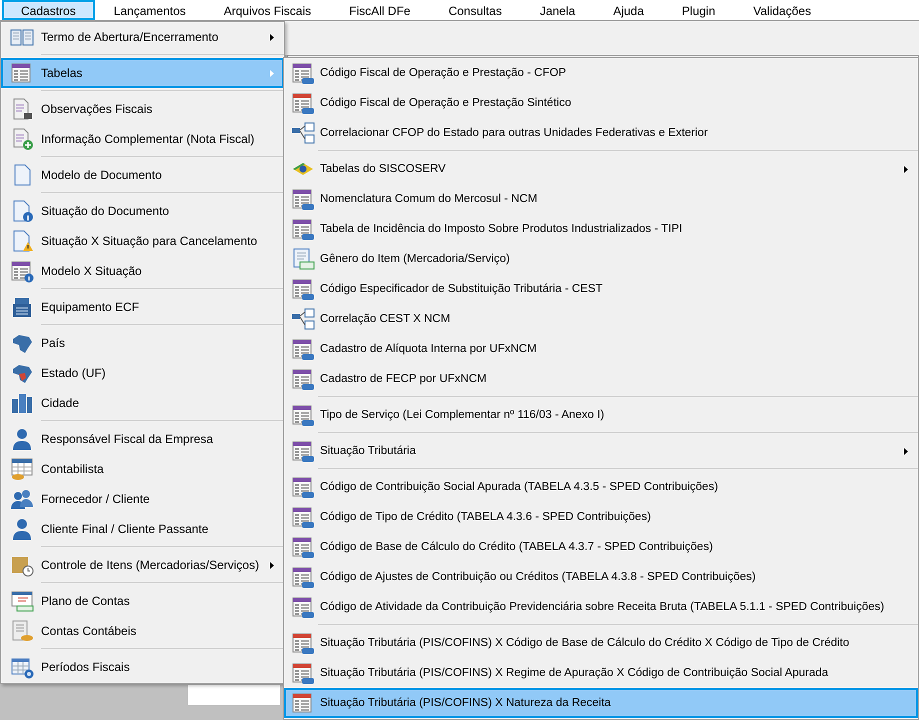 This screenshot has width=919, height=720. I want to click on menu-item: Código de Contribuição Social Apurada (TABELA 4.3.5 - SPED Contribuições), so click(601, 487).